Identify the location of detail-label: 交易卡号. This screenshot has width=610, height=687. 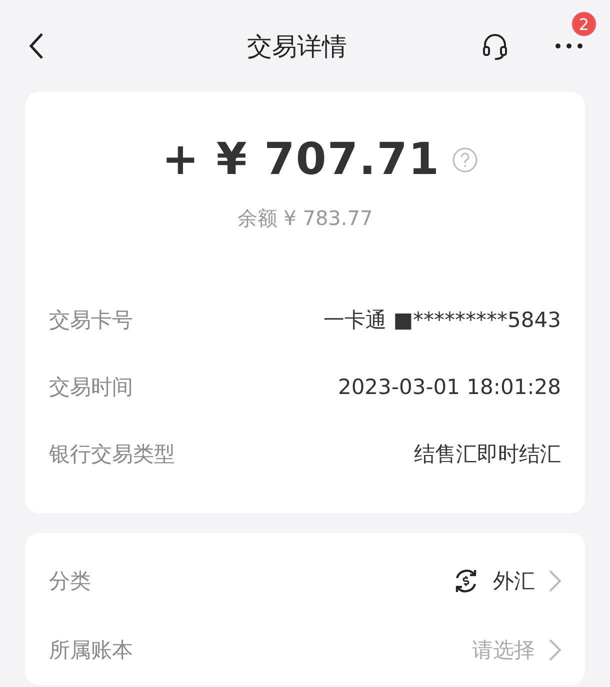
(91, 320).